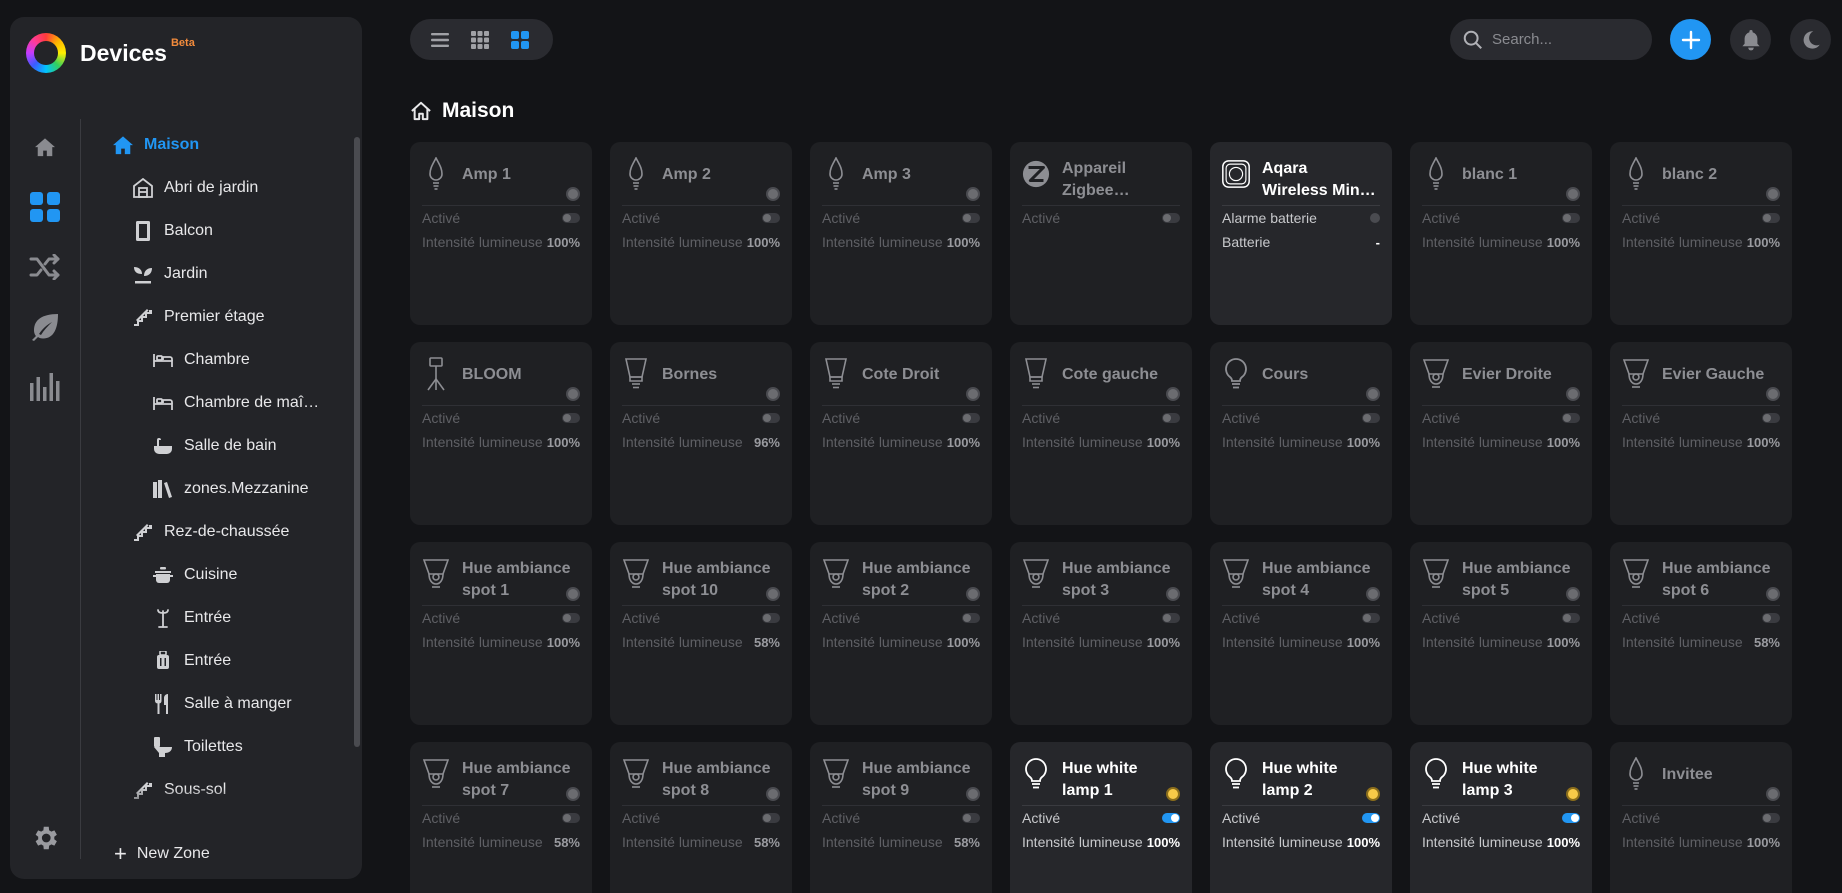 This screenshot has width=1842, height=893. What do you see at coordinates (225, 230) in the screenshot?
I see `zone-item: Balcon` at bounding box center [225, 230].